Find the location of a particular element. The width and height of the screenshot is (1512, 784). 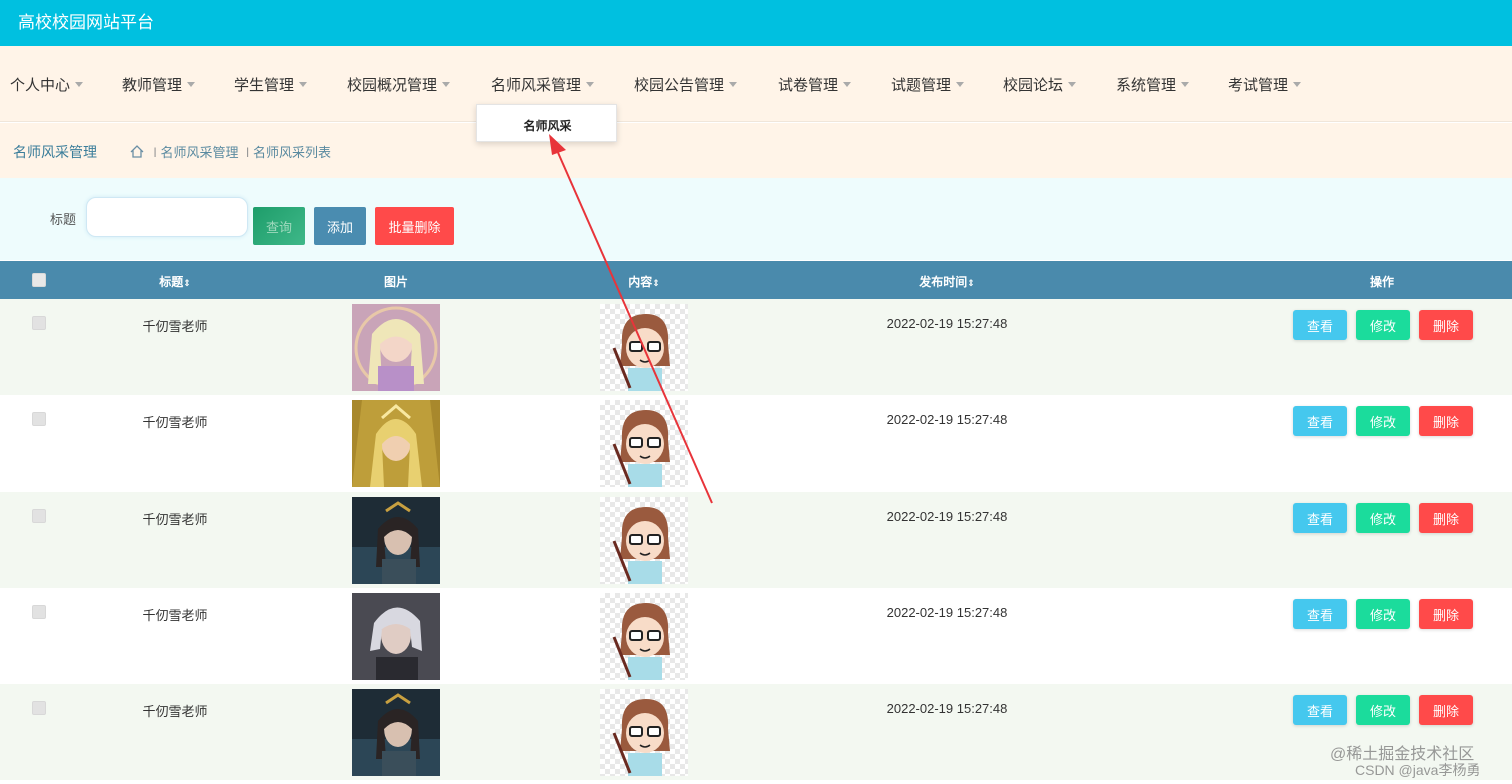

nav-student-management: 学生管理 is located at coordinates (271, 84).